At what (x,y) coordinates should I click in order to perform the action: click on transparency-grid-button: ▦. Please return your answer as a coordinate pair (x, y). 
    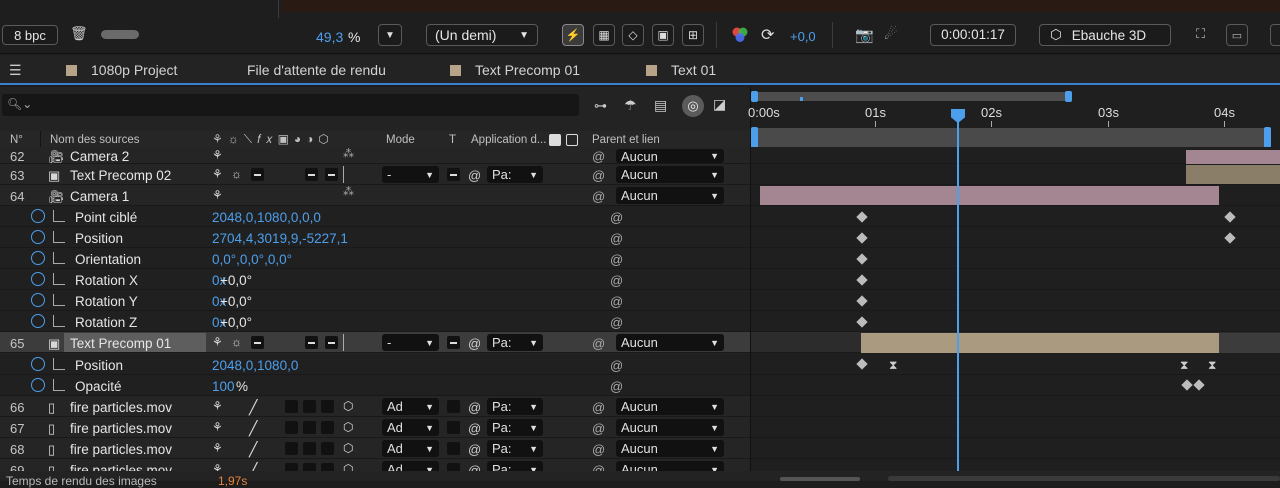
    Looking at the image, I should click on (604, 35).